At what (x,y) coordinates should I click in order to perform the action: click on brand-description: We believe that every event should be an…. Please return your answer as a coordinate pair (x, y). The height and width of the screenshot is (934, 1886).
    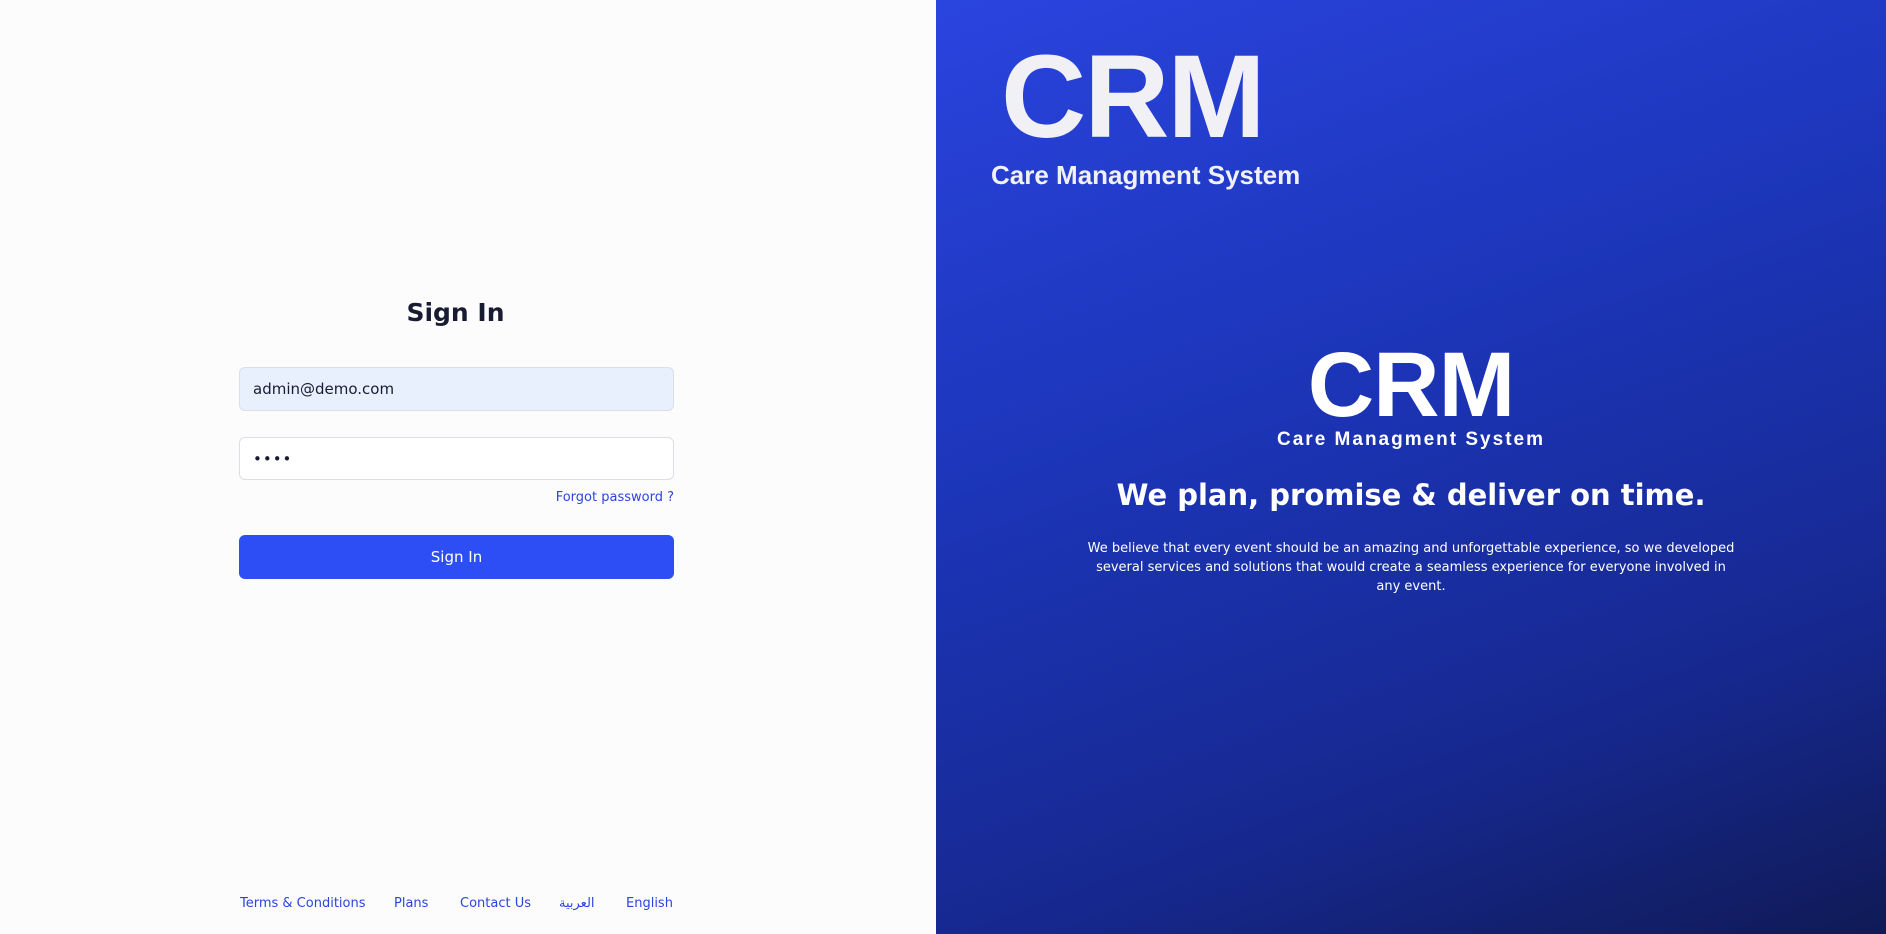
    Looking at the image, I should click on (1411, 567).